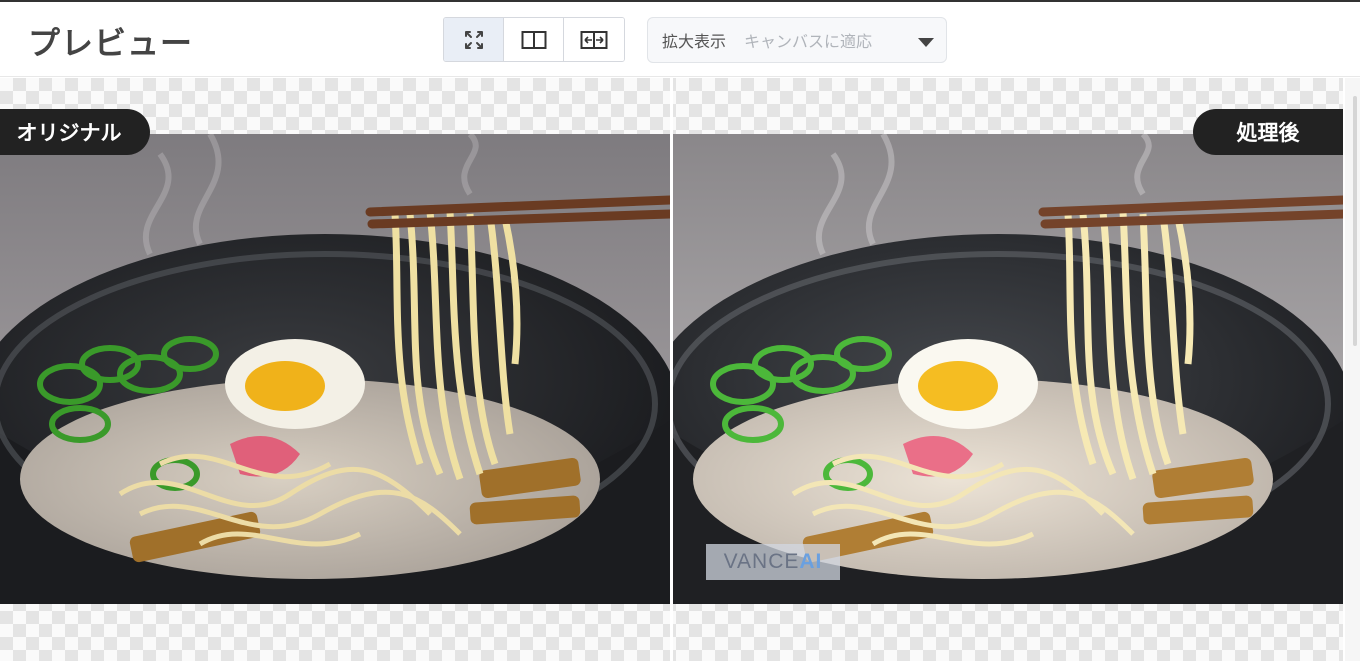 The image size is (1360, 661). I want to click on original-label: オリジナル, so click(75, 132).